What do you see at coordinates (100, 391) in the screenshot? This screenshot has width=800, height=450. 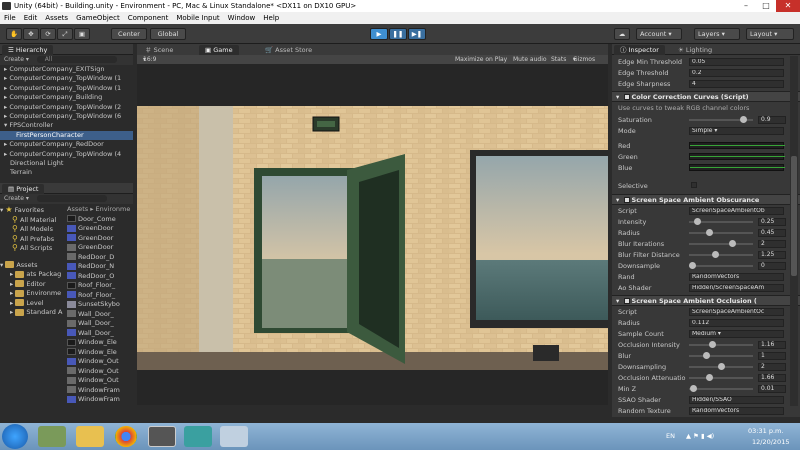 I see `asset-file: WindowFram` at bounding box center [100, 391].